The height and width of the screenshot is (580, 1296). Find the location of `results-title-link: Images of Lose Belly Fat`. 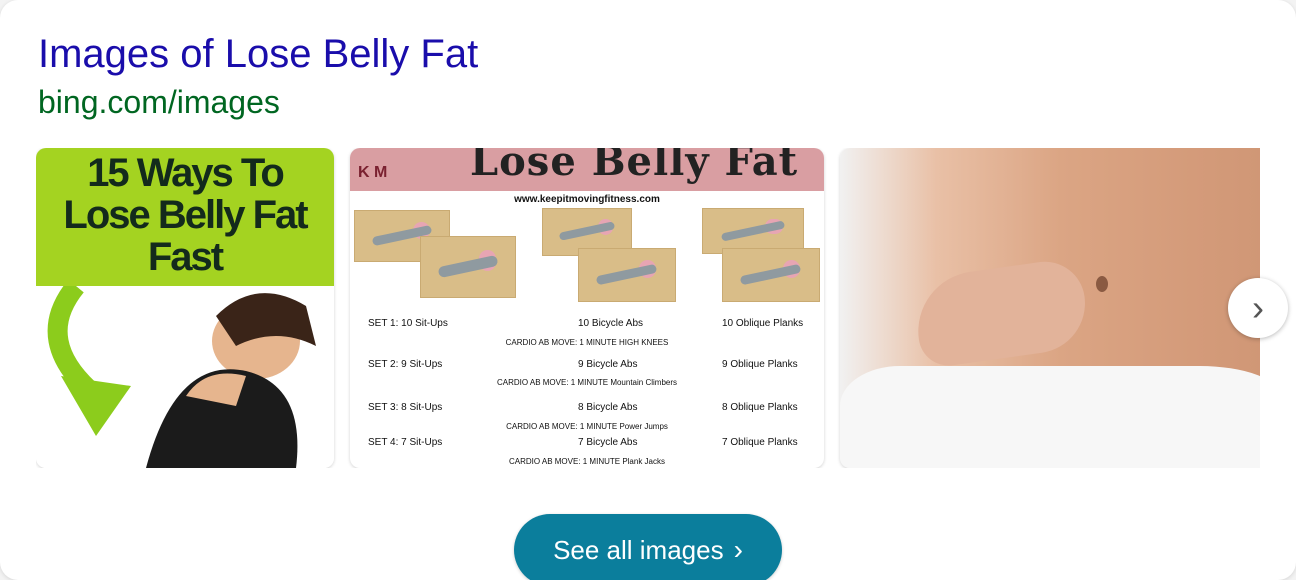

results-title-link: Images of Lose Belly Fat is located at coordinates (258, 54).